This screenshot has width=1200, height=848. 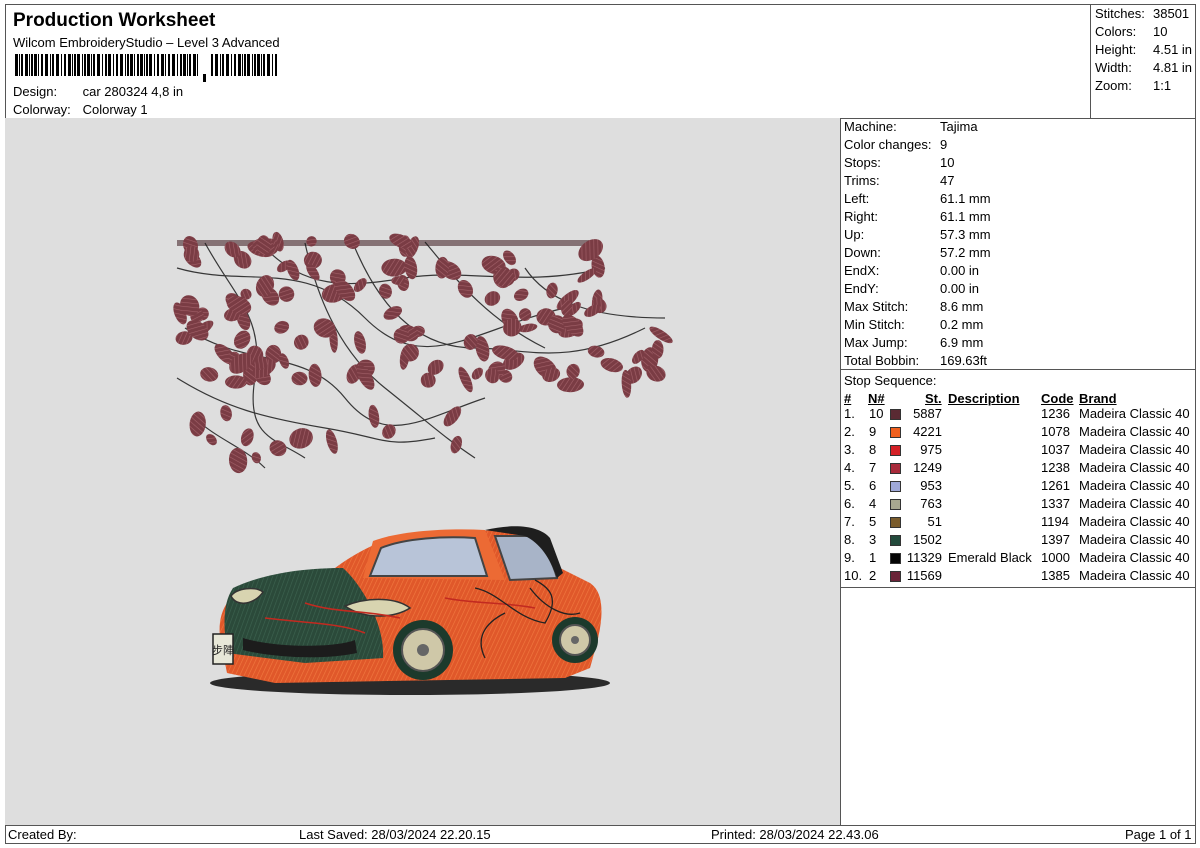 I want to click on column-header-needle: N#, so click(x=876, y=398).